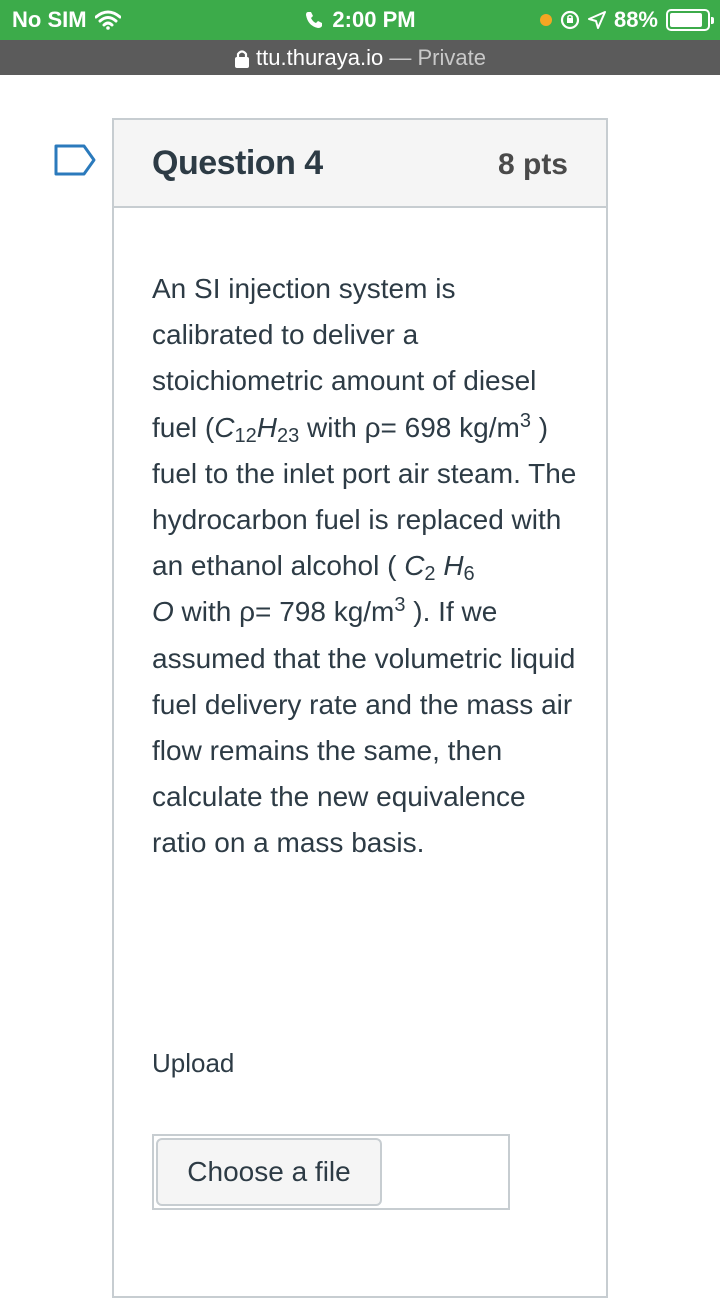 The width and height of the screenshot is (720, 1298). I want to click on file-upload-input: Choose a file, so click(331, 1172).